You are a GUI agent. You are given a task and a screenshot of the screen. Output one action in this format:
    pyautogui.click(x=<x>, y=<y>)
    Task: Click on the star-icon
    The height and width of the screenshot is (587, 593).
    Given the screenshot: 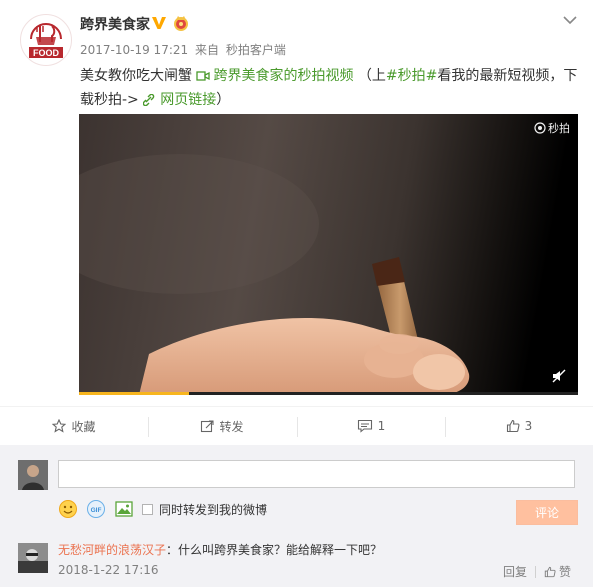 What is the action you would take?
    pyautogui.click(x=59, y=426)
    